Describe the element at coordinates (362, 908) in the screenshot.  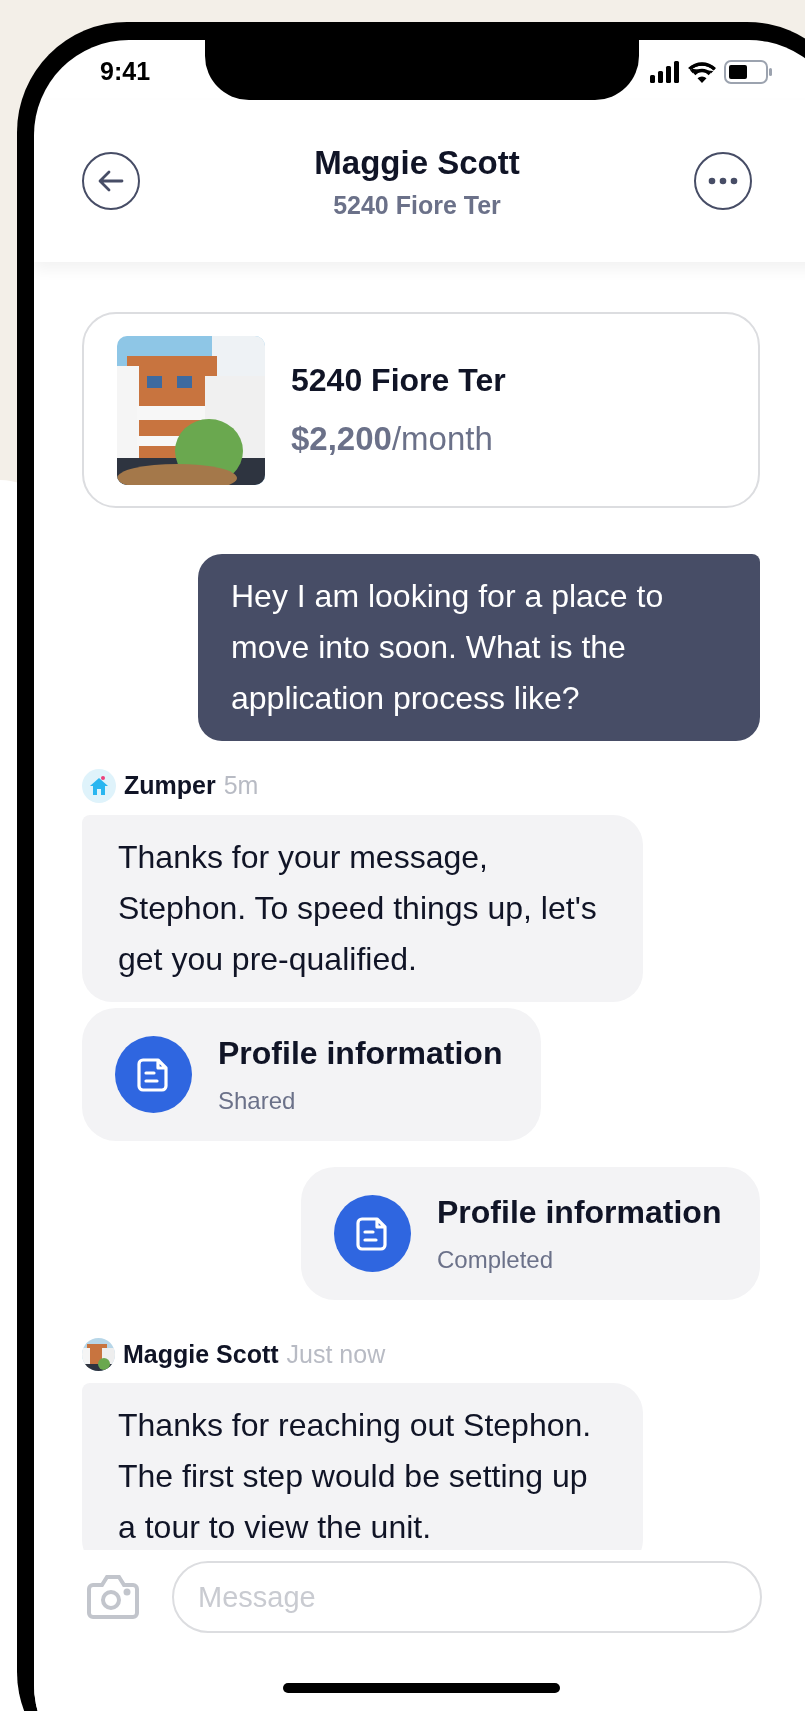
I see `message-bubble: Thanks for your message, Stephon. To speed things up, let's get you pre-qualified.` at that location.